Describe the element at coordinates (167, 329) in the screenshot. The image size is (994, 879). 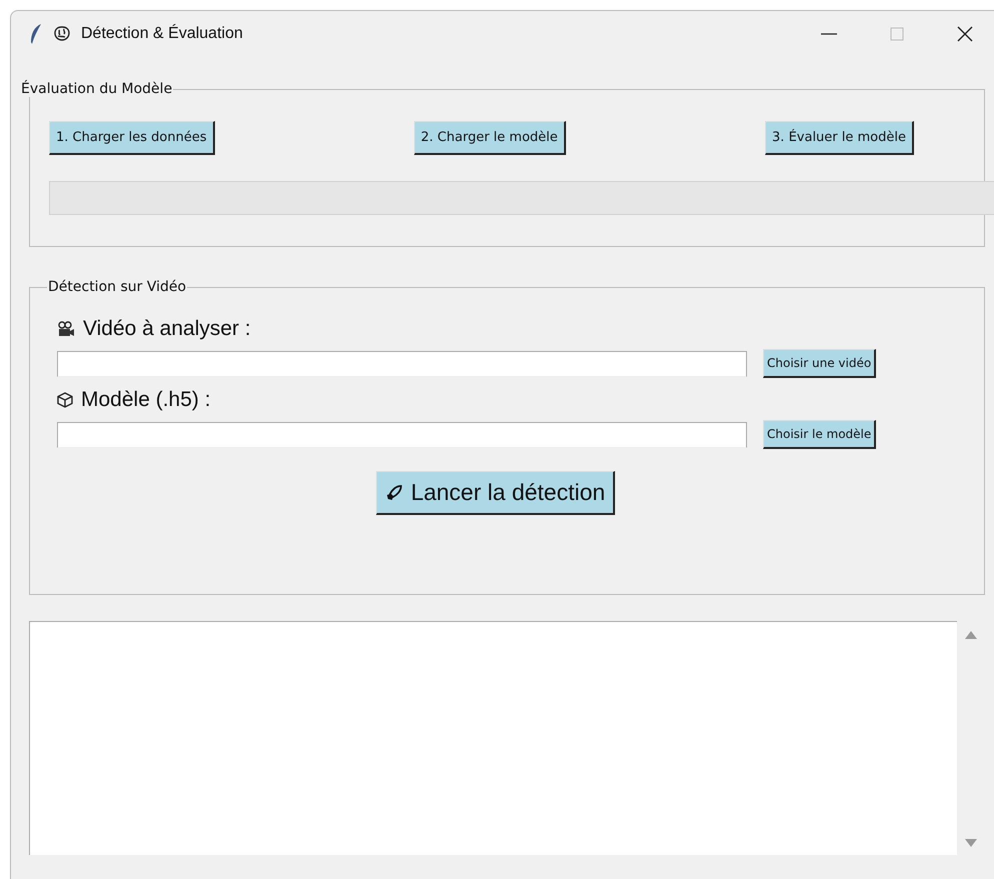
I see `field-label: Vidéo à analyser :` at that location.